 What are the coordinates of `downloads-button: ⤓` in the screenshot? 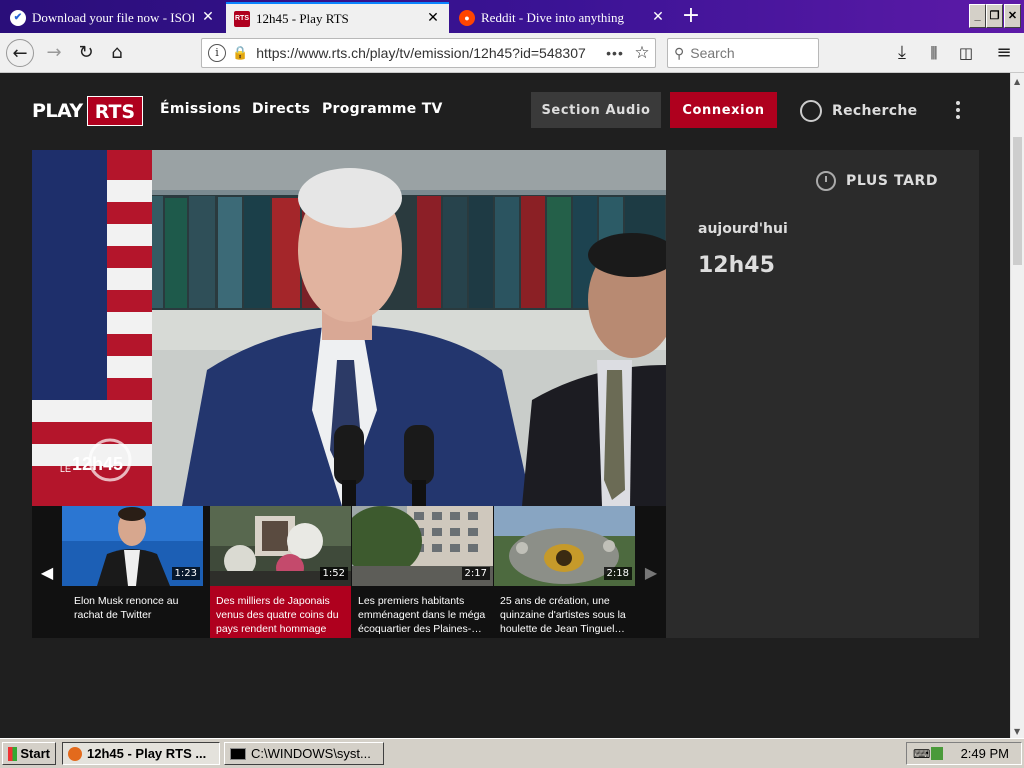 It's located at (902, 53).